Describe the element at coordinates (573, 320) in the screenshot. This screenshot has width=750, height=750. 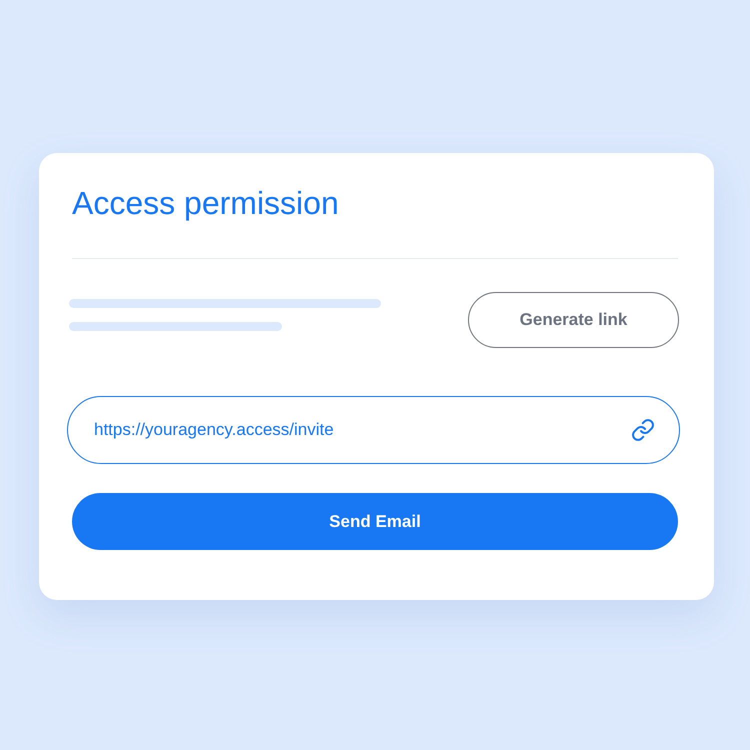
I see `generate-link-button: Generate link` at that location.